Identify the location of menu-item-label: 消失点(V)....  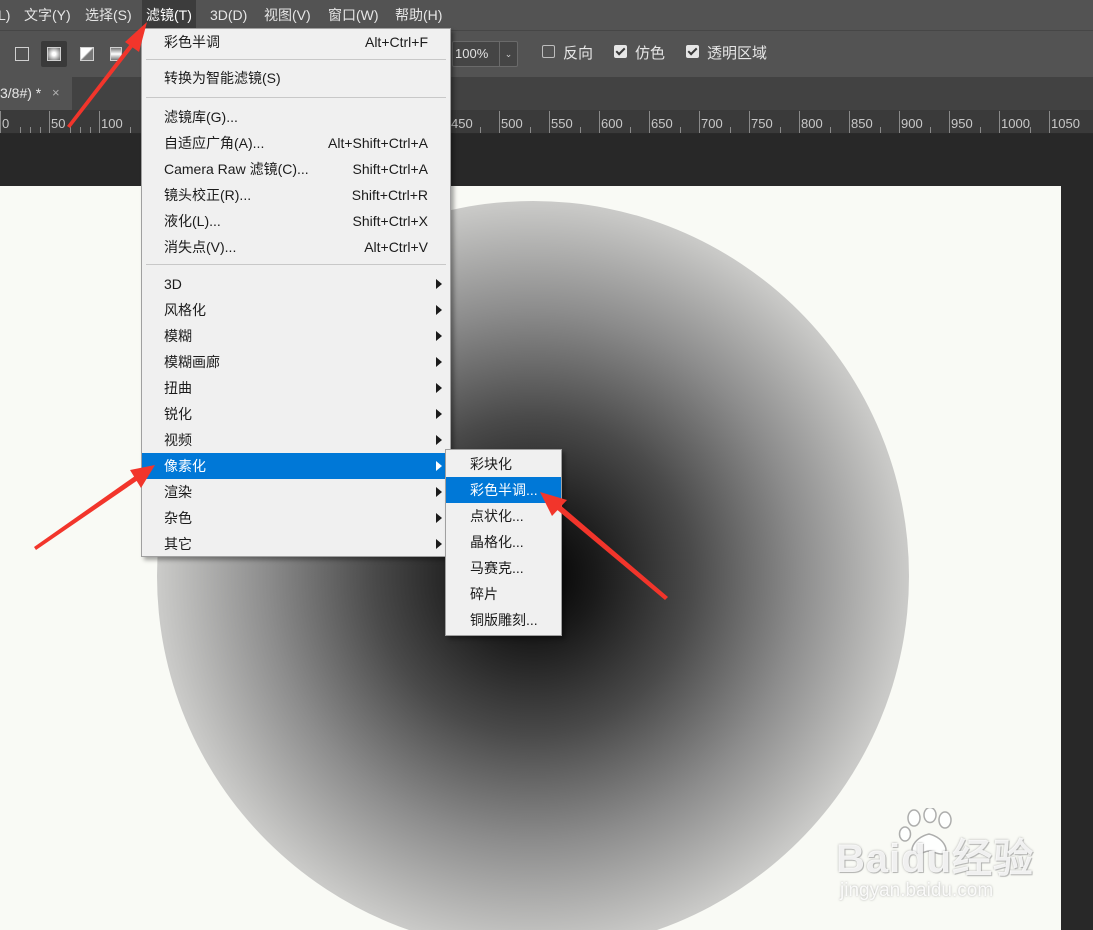
(200, 247).